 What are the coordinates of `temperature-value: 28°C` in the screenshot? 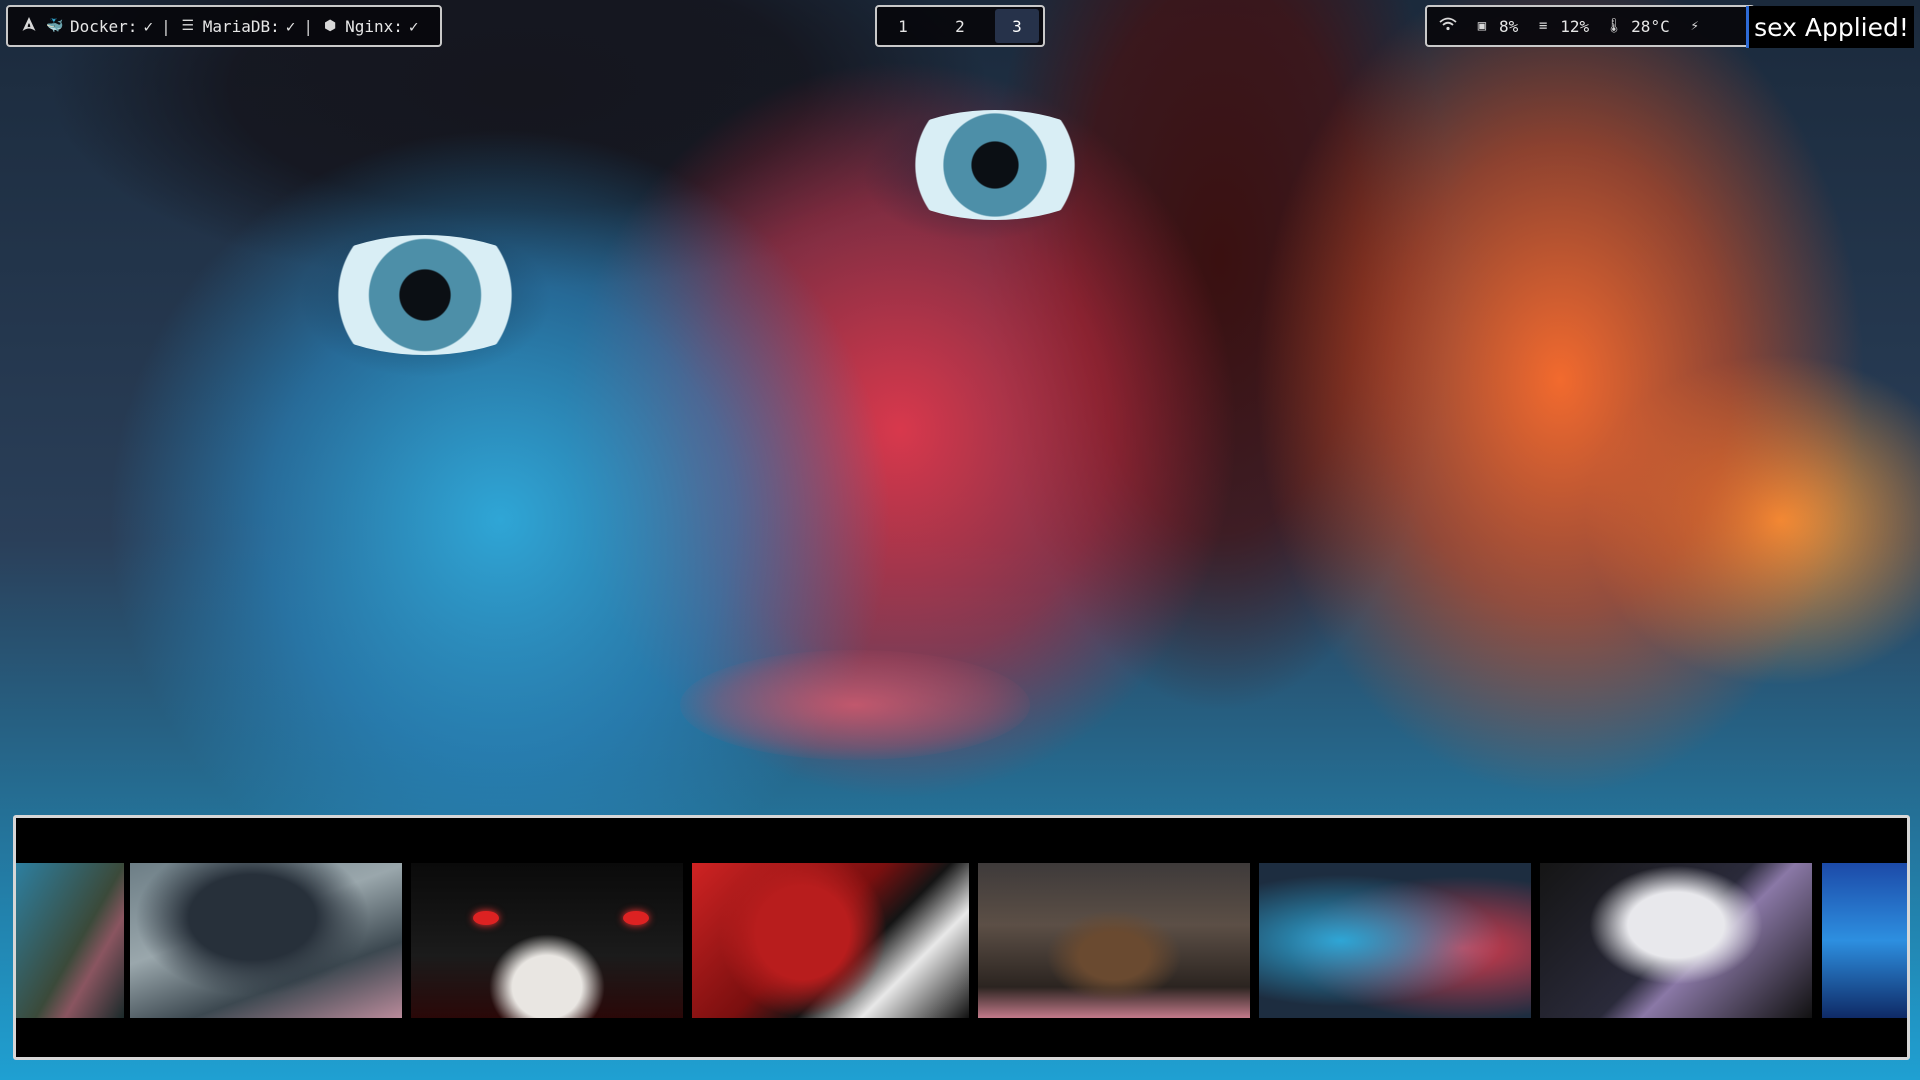 It's located at (1650, 26).